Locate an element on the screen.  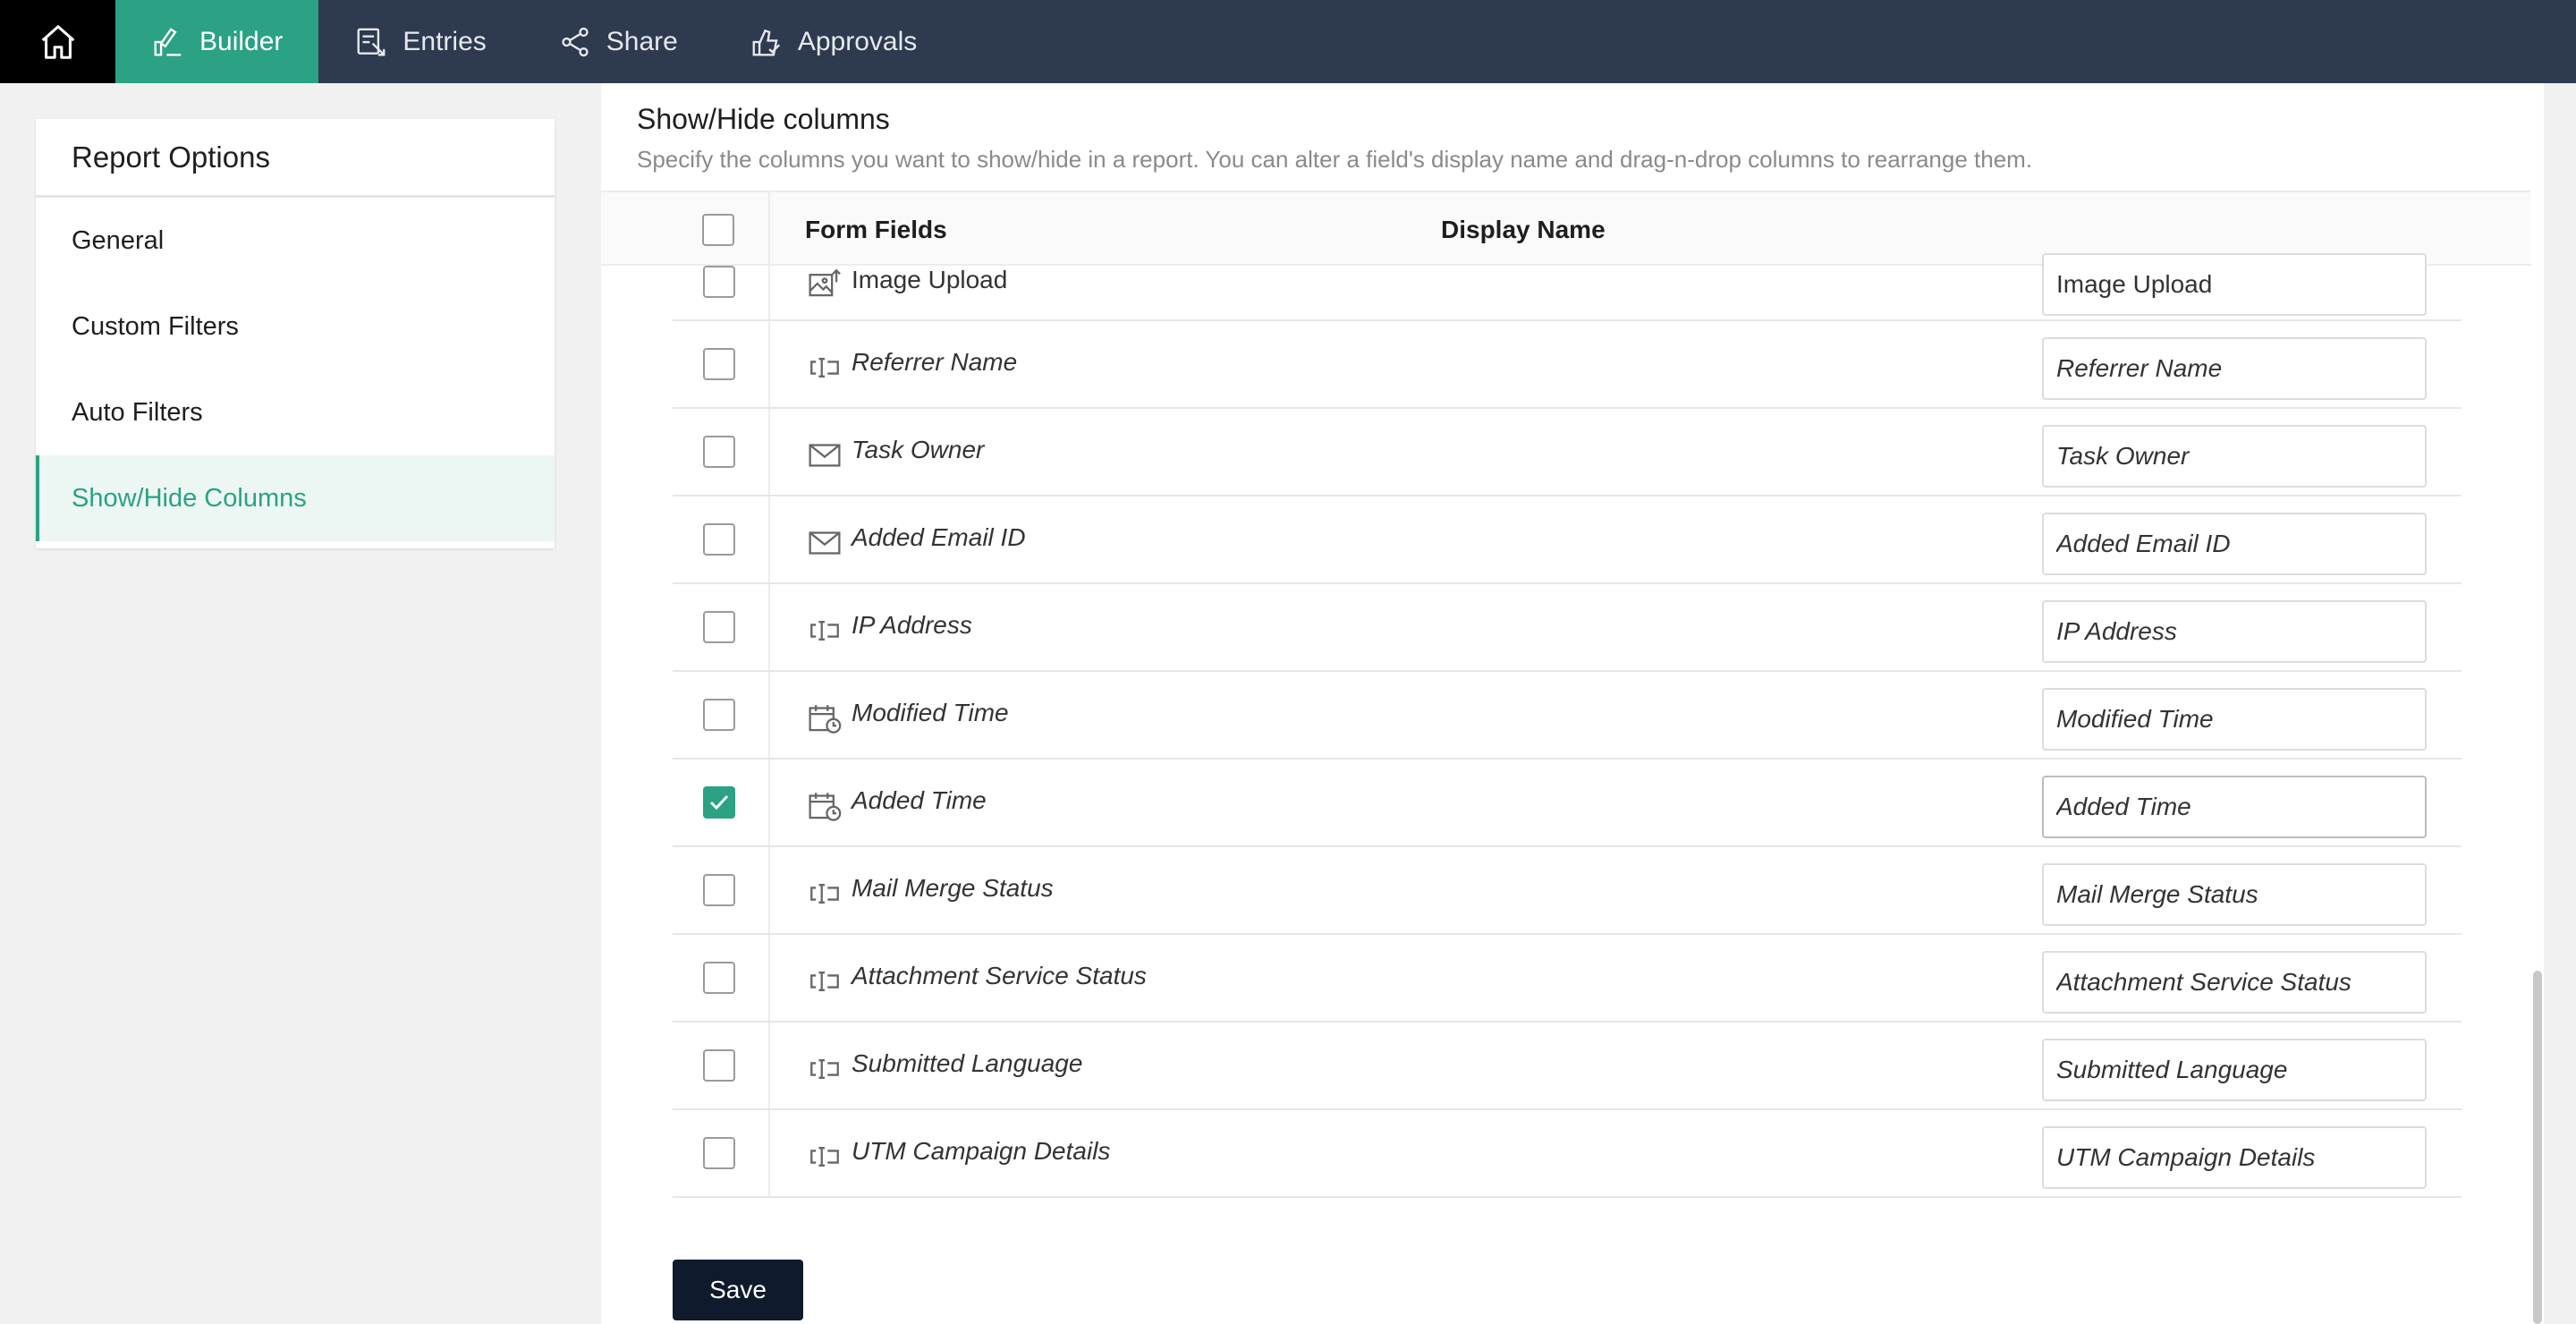
nav-entries-label: Entries is located at coordinates (444, 41).